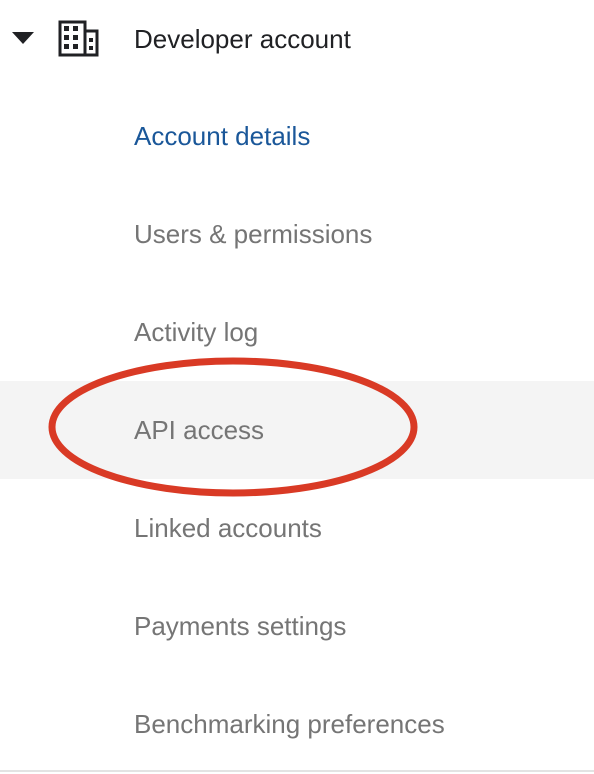 This screenshot has height=774, width=594. I want to click on nav-item-label: Benchmarking preferences, so click(289, 724).